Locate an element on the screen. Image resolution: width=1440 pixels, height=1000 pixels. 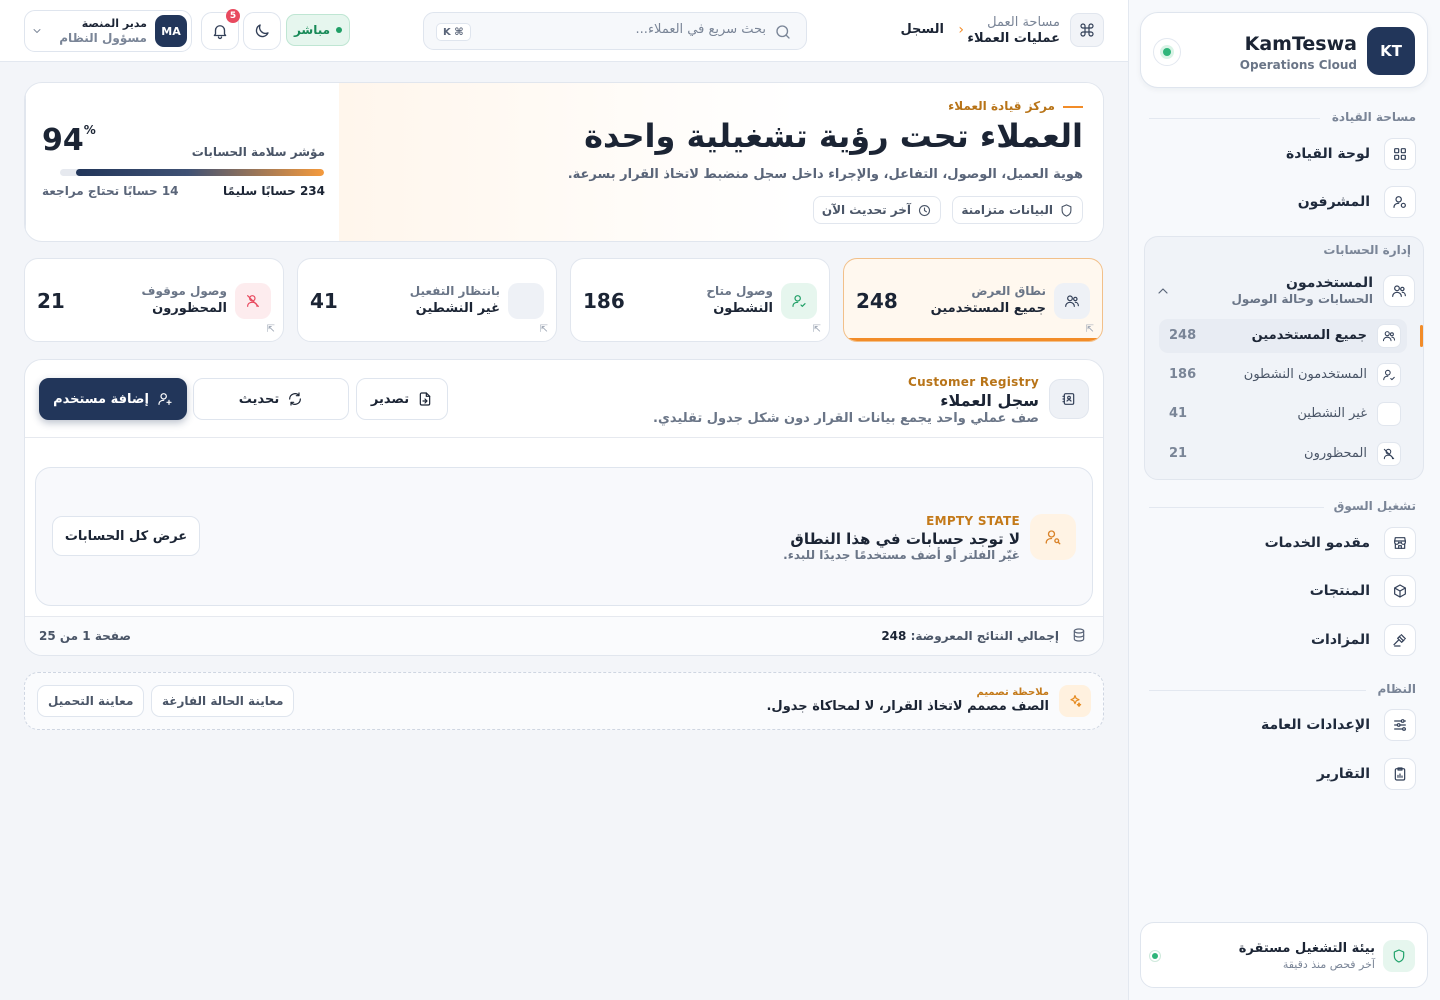
section-title-system: النظام is located at coordinates (1396, 689).